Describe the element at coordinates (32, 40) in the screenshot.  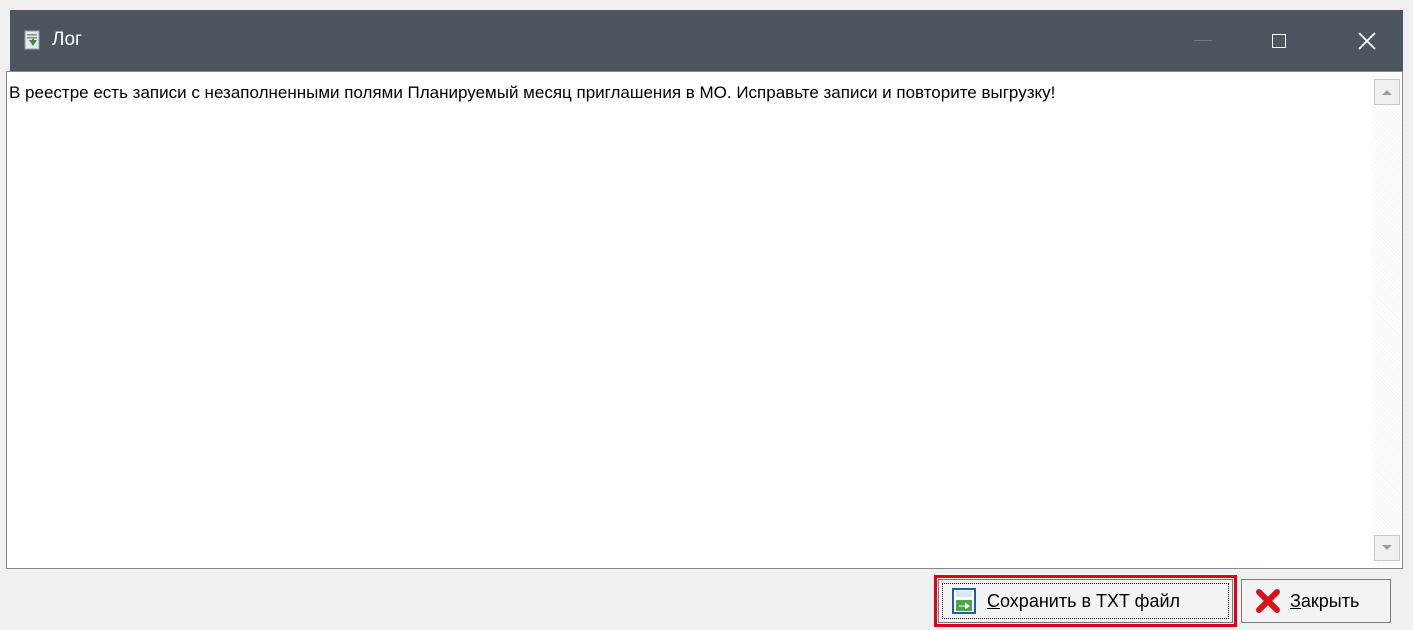
I see `log-document-icon` at that location.